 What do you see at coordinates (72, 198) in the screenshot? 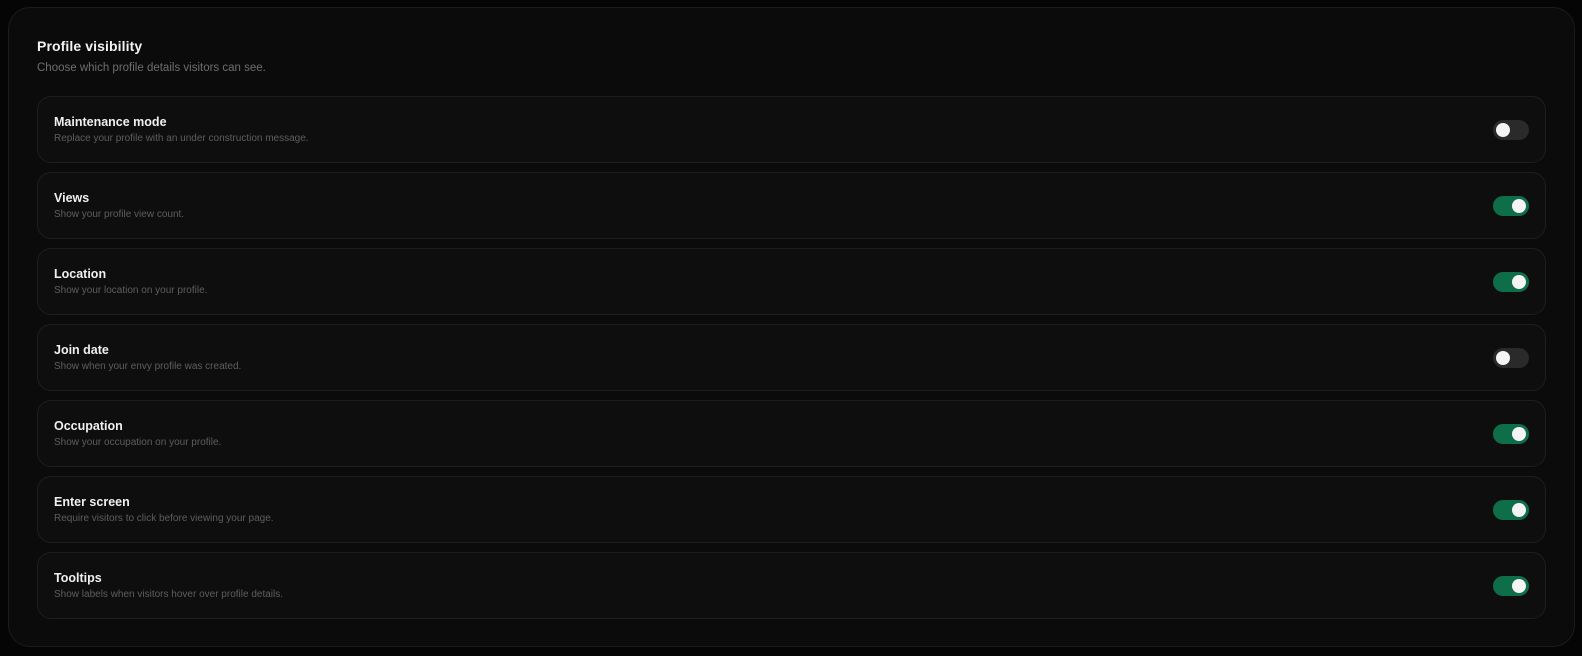
I see `setting-title: Views` at bounding box center [72, 198].